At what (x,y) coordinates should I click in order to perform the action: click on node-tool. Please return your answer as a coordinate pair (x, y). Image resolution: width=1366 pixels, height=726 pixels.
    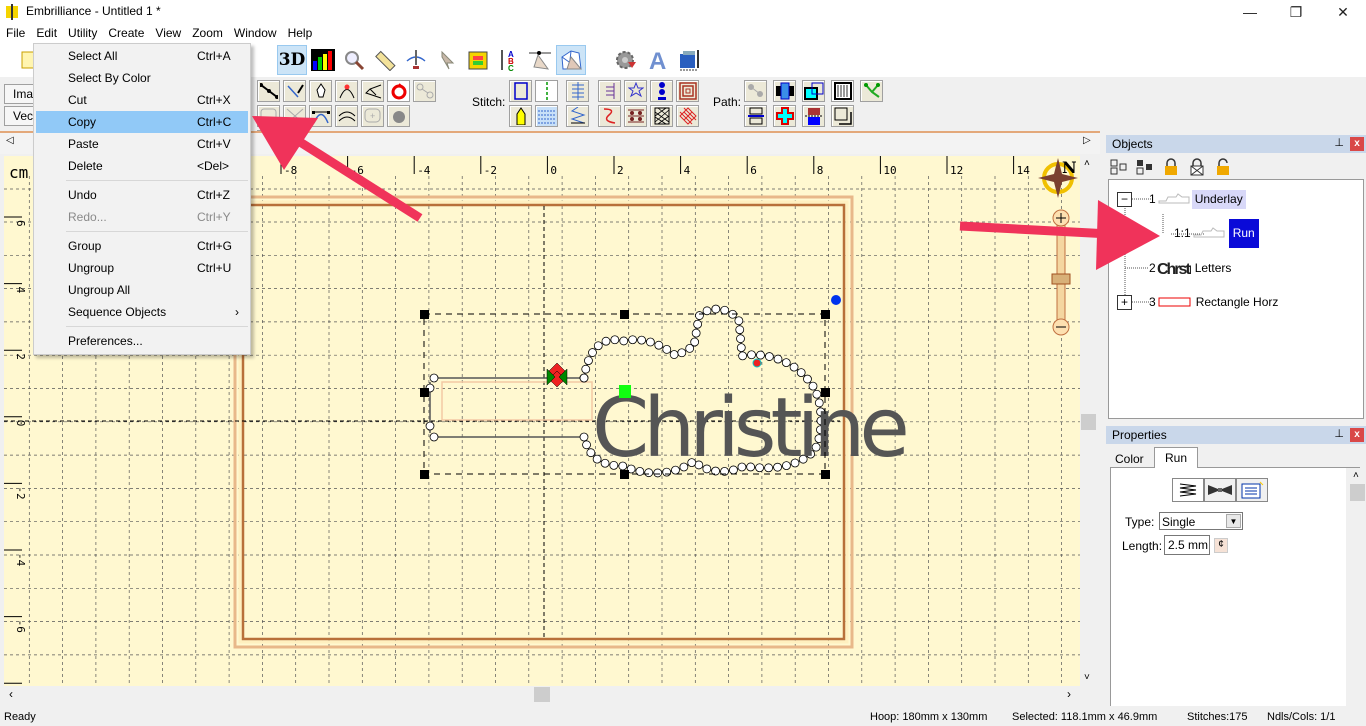
    Looking at the image, I should click on (424, 91).